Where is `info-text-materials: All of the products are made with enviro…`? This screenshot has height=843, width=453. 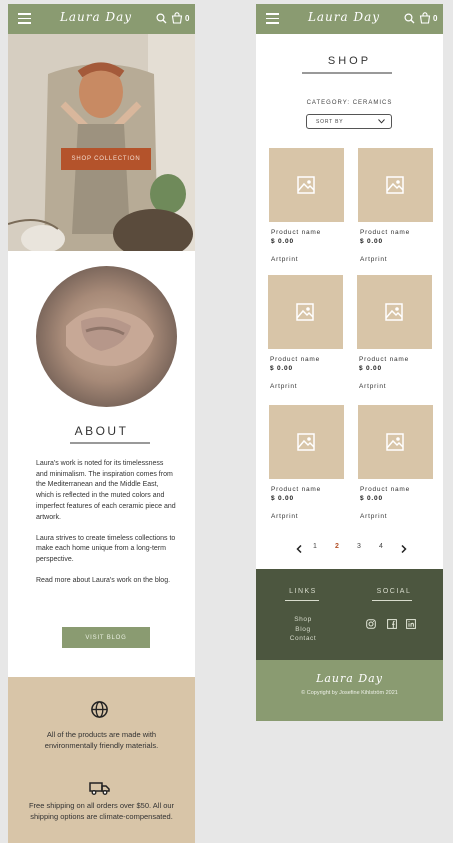
info-text-materials: All of the products are made with enviro… is located at coordinates (101, 740).